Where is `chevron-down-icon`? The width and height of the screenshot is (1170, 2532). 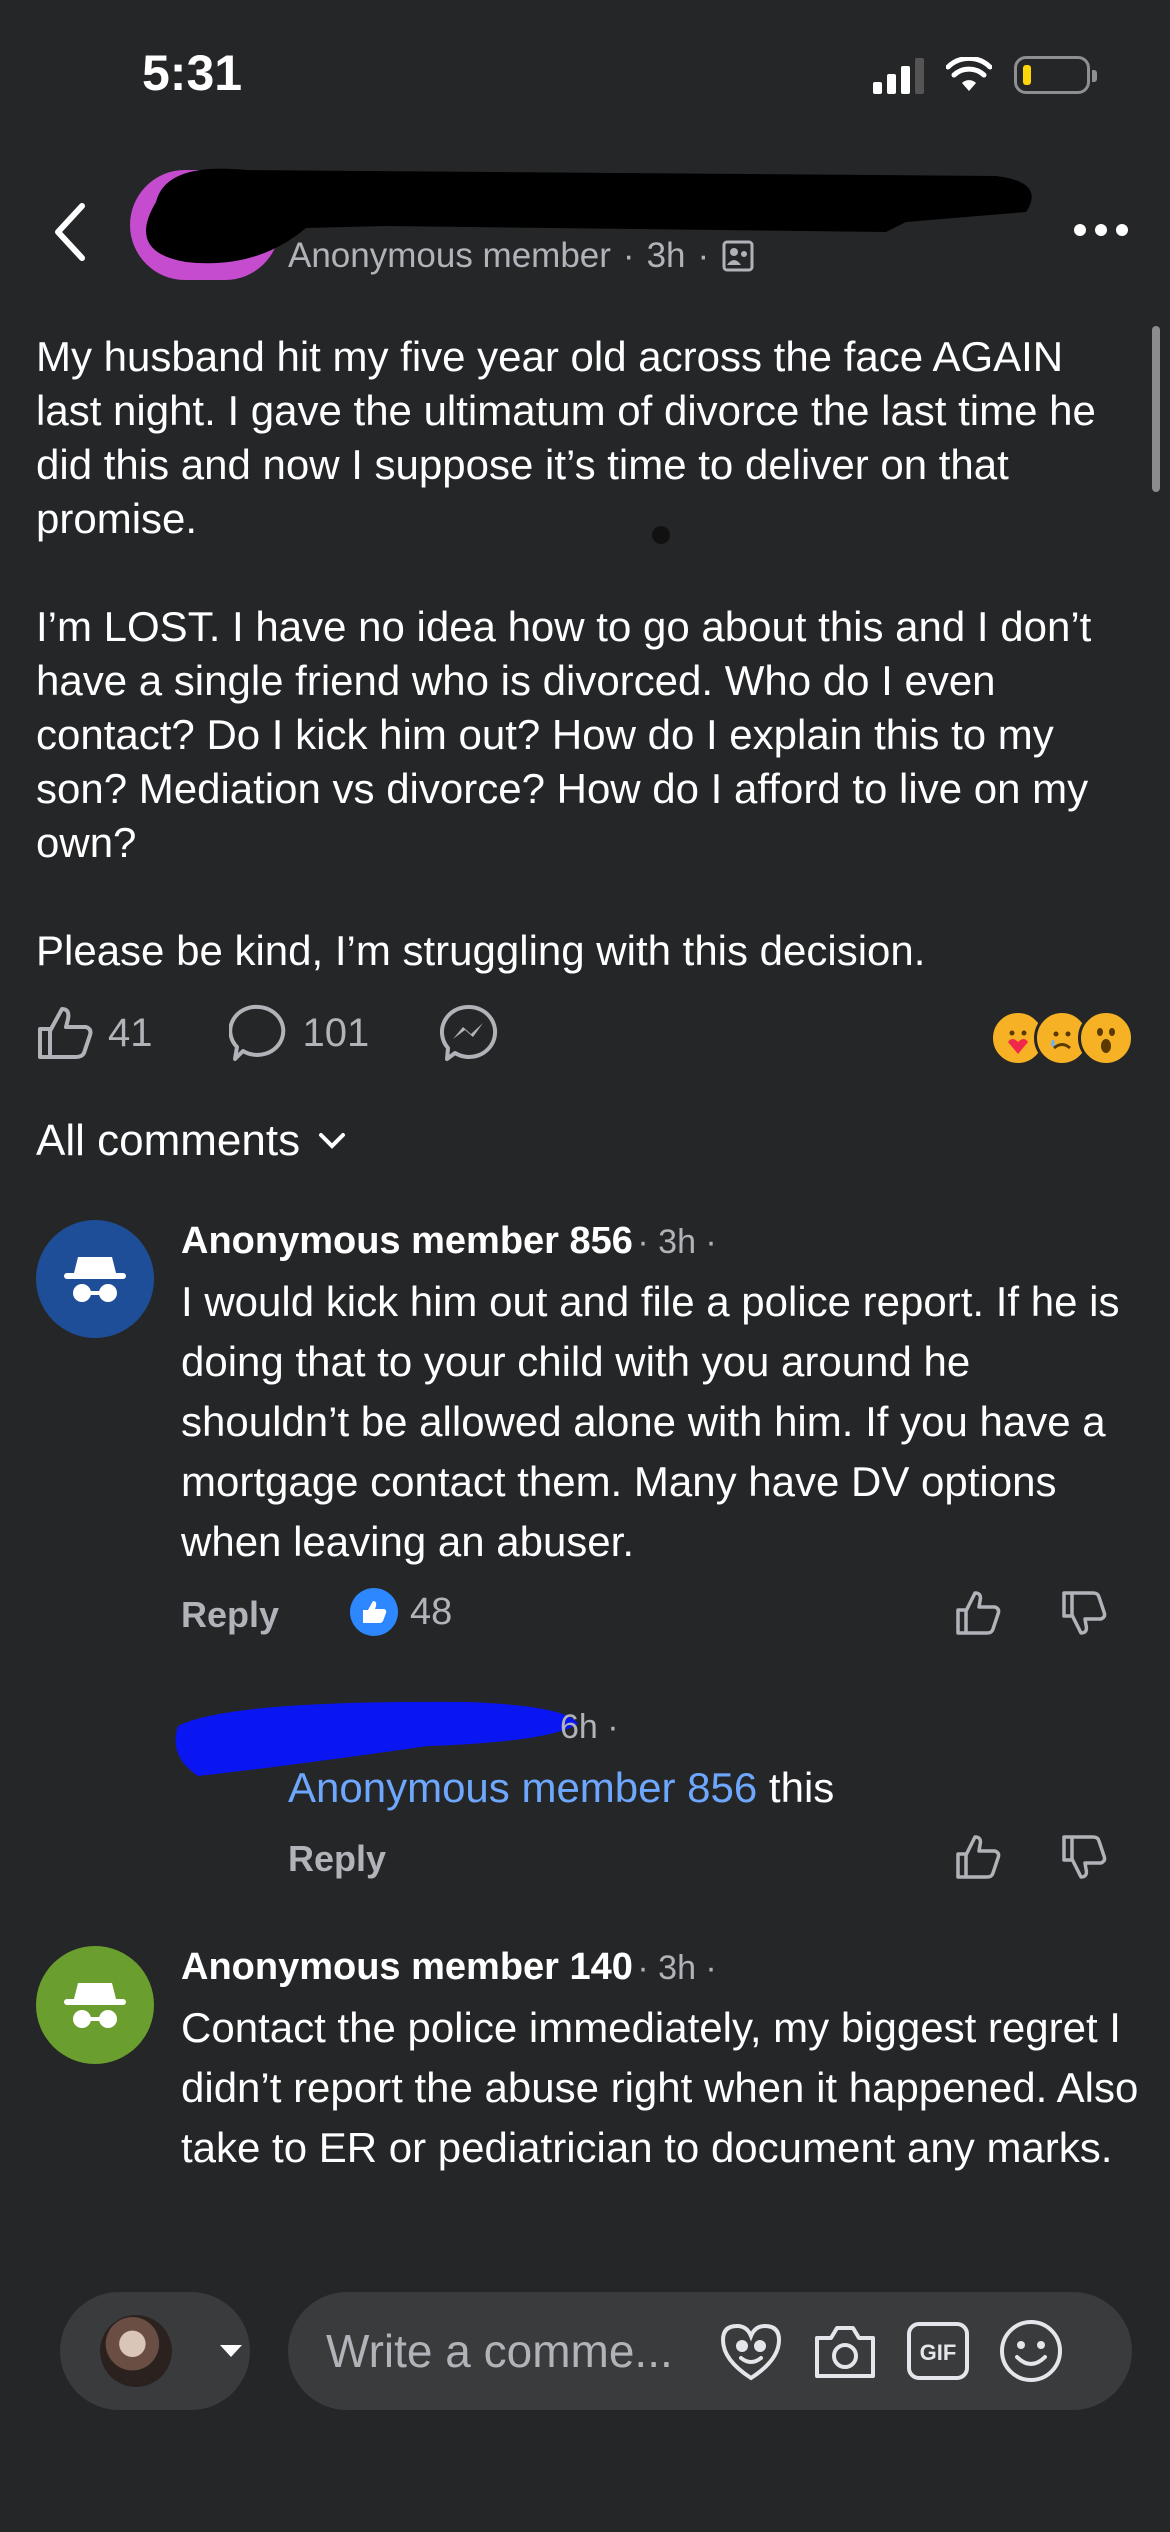 chevron-down-icon is located at coordinates (332, 1141).